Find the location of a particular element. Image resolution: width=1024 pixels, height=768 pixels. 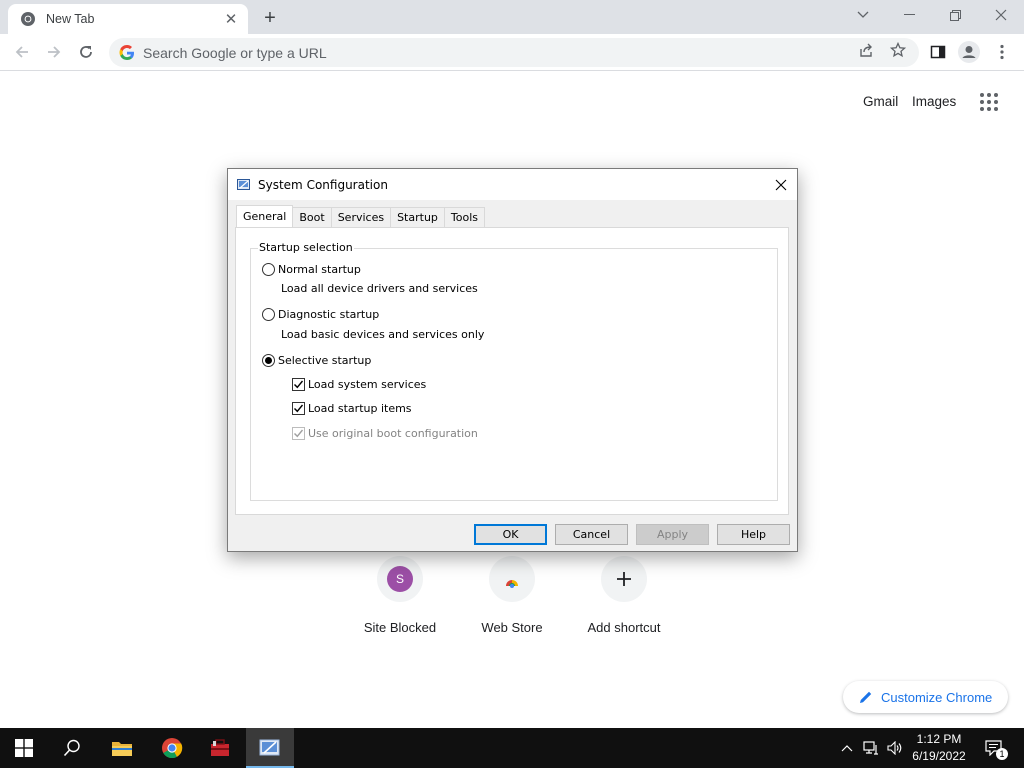

action-center-button: 1 is located at coordinates (994, 748).